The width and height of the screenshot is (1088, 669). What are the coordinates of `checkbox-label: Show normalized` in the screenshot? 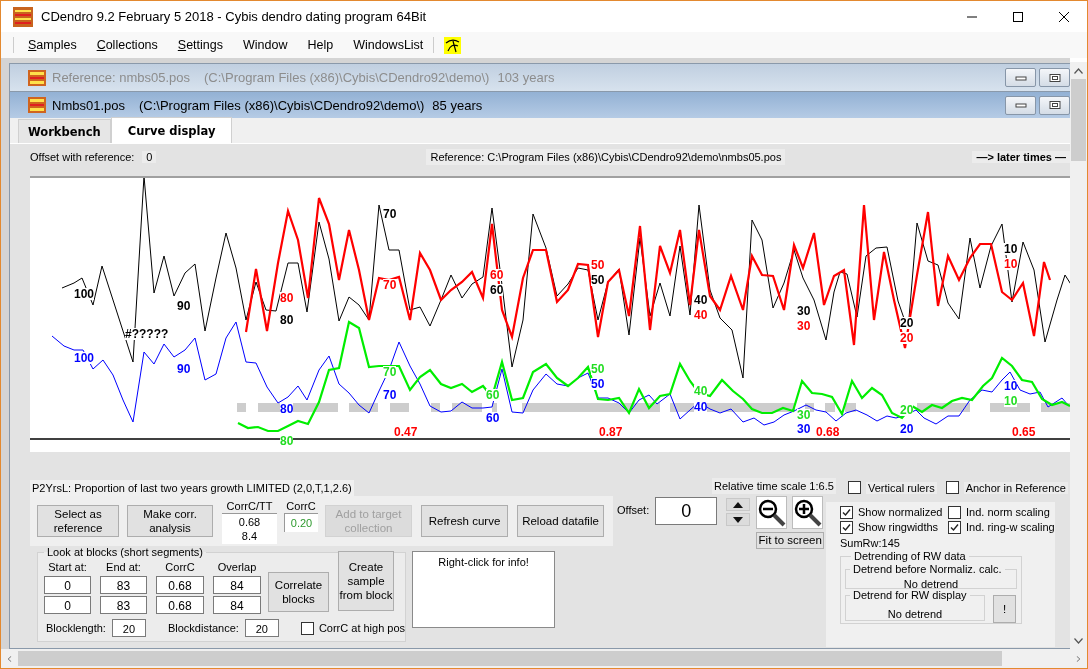 It's located at (900, 512).